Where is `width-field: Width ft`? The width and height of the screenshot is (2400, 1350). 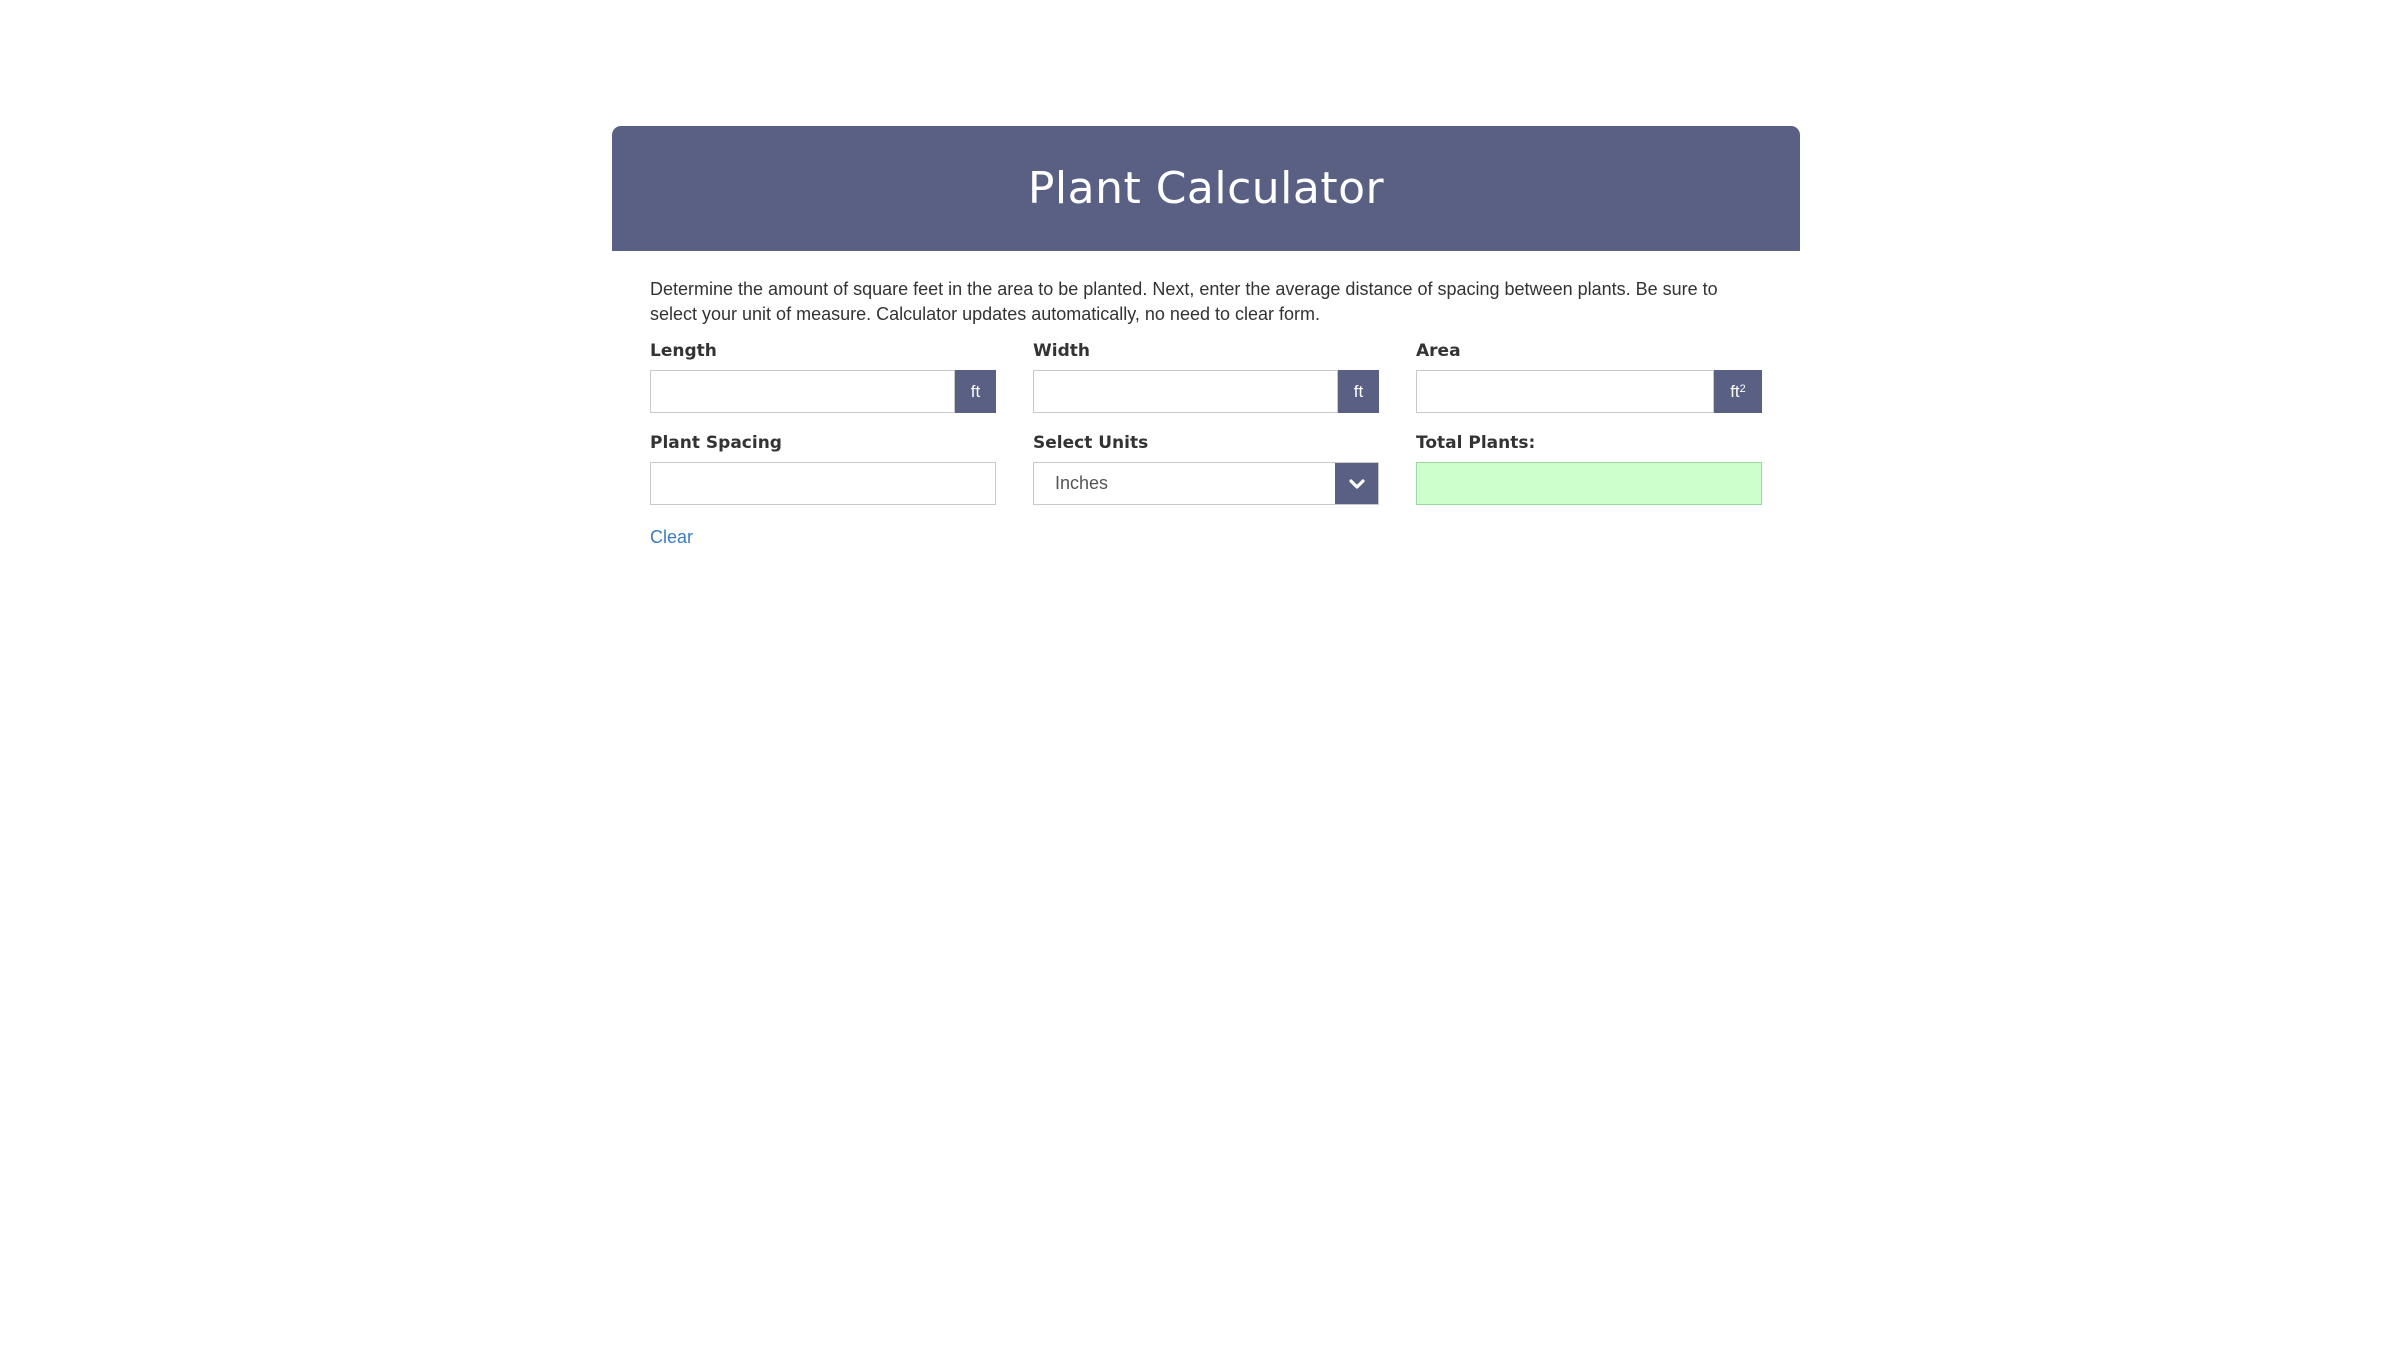
width-field: Width ft is located at coordinates (1206, 377).